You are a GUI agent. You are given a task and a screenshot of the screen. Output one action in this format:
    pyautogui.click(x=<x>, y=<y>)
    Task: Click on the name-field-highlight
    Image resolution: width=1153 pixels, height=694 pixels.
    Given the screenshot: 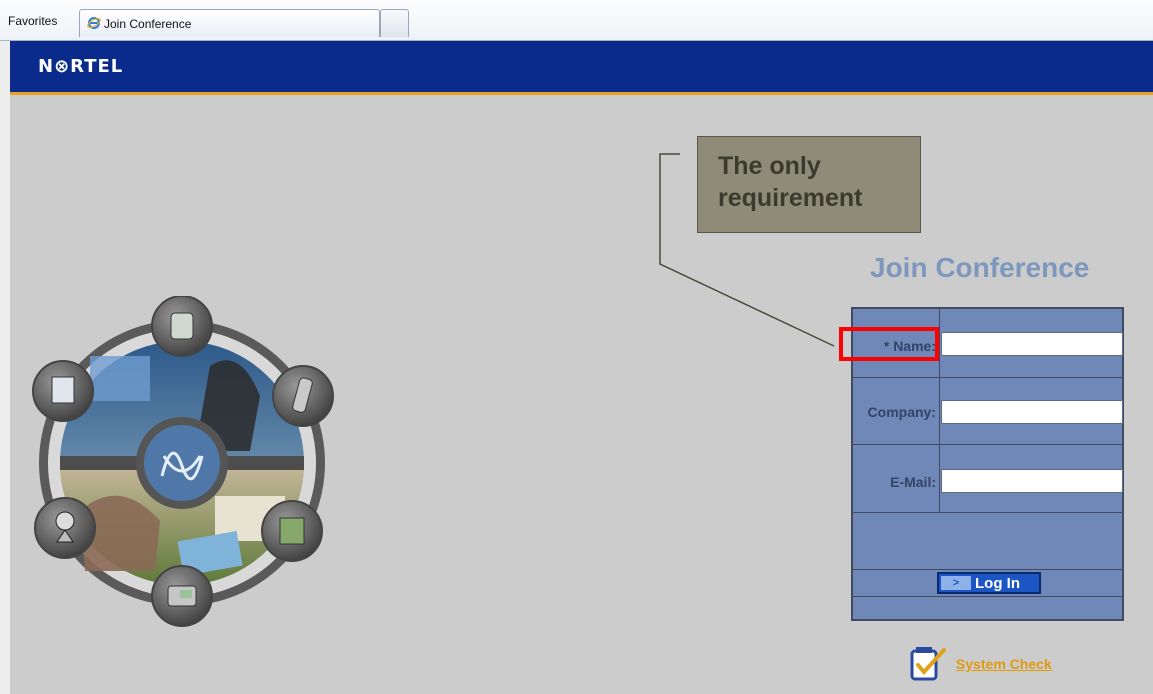 What is the action you would take?
    pyautogui.click(x=889, y=344)
    